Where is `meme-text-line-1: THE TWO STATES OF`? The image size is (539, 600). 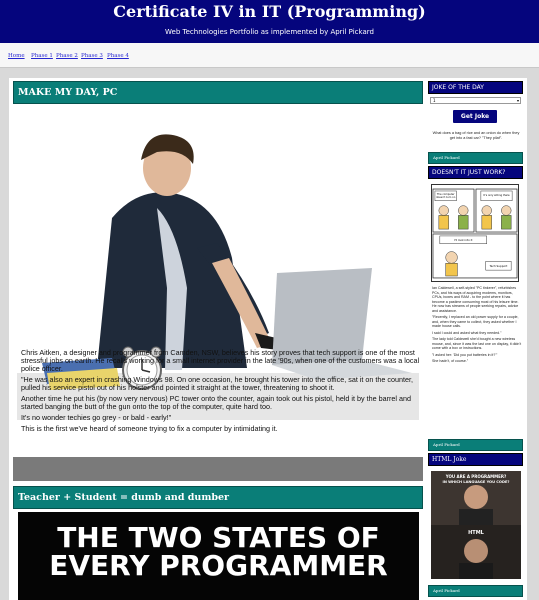
meme-text-line-1: THE TWO STATES OF is located at coordinates (218, 537).